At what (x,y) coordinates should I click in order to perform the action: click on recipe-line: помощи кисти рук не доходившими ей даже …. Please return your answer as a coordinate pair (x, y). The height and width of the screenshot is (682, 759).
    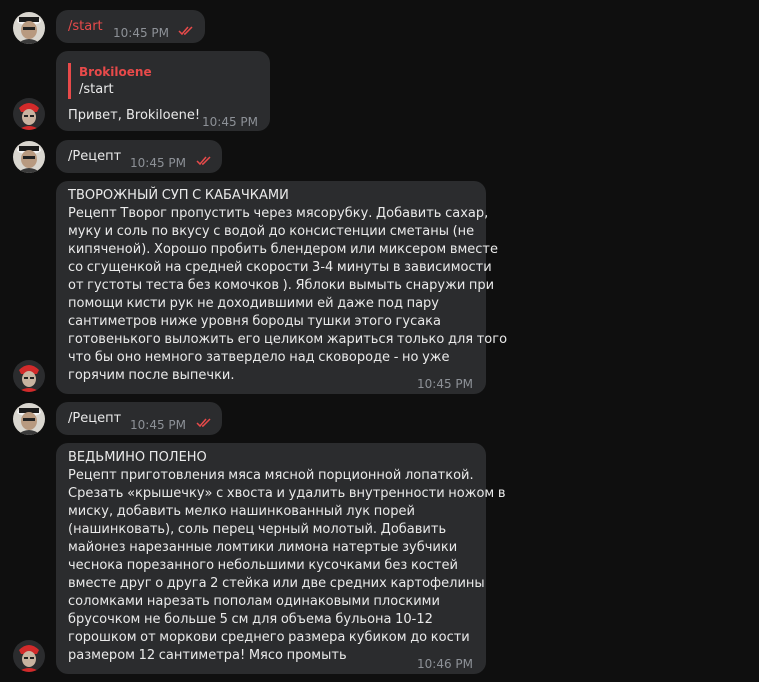
    Looking at the image, I should click on (253, 303).